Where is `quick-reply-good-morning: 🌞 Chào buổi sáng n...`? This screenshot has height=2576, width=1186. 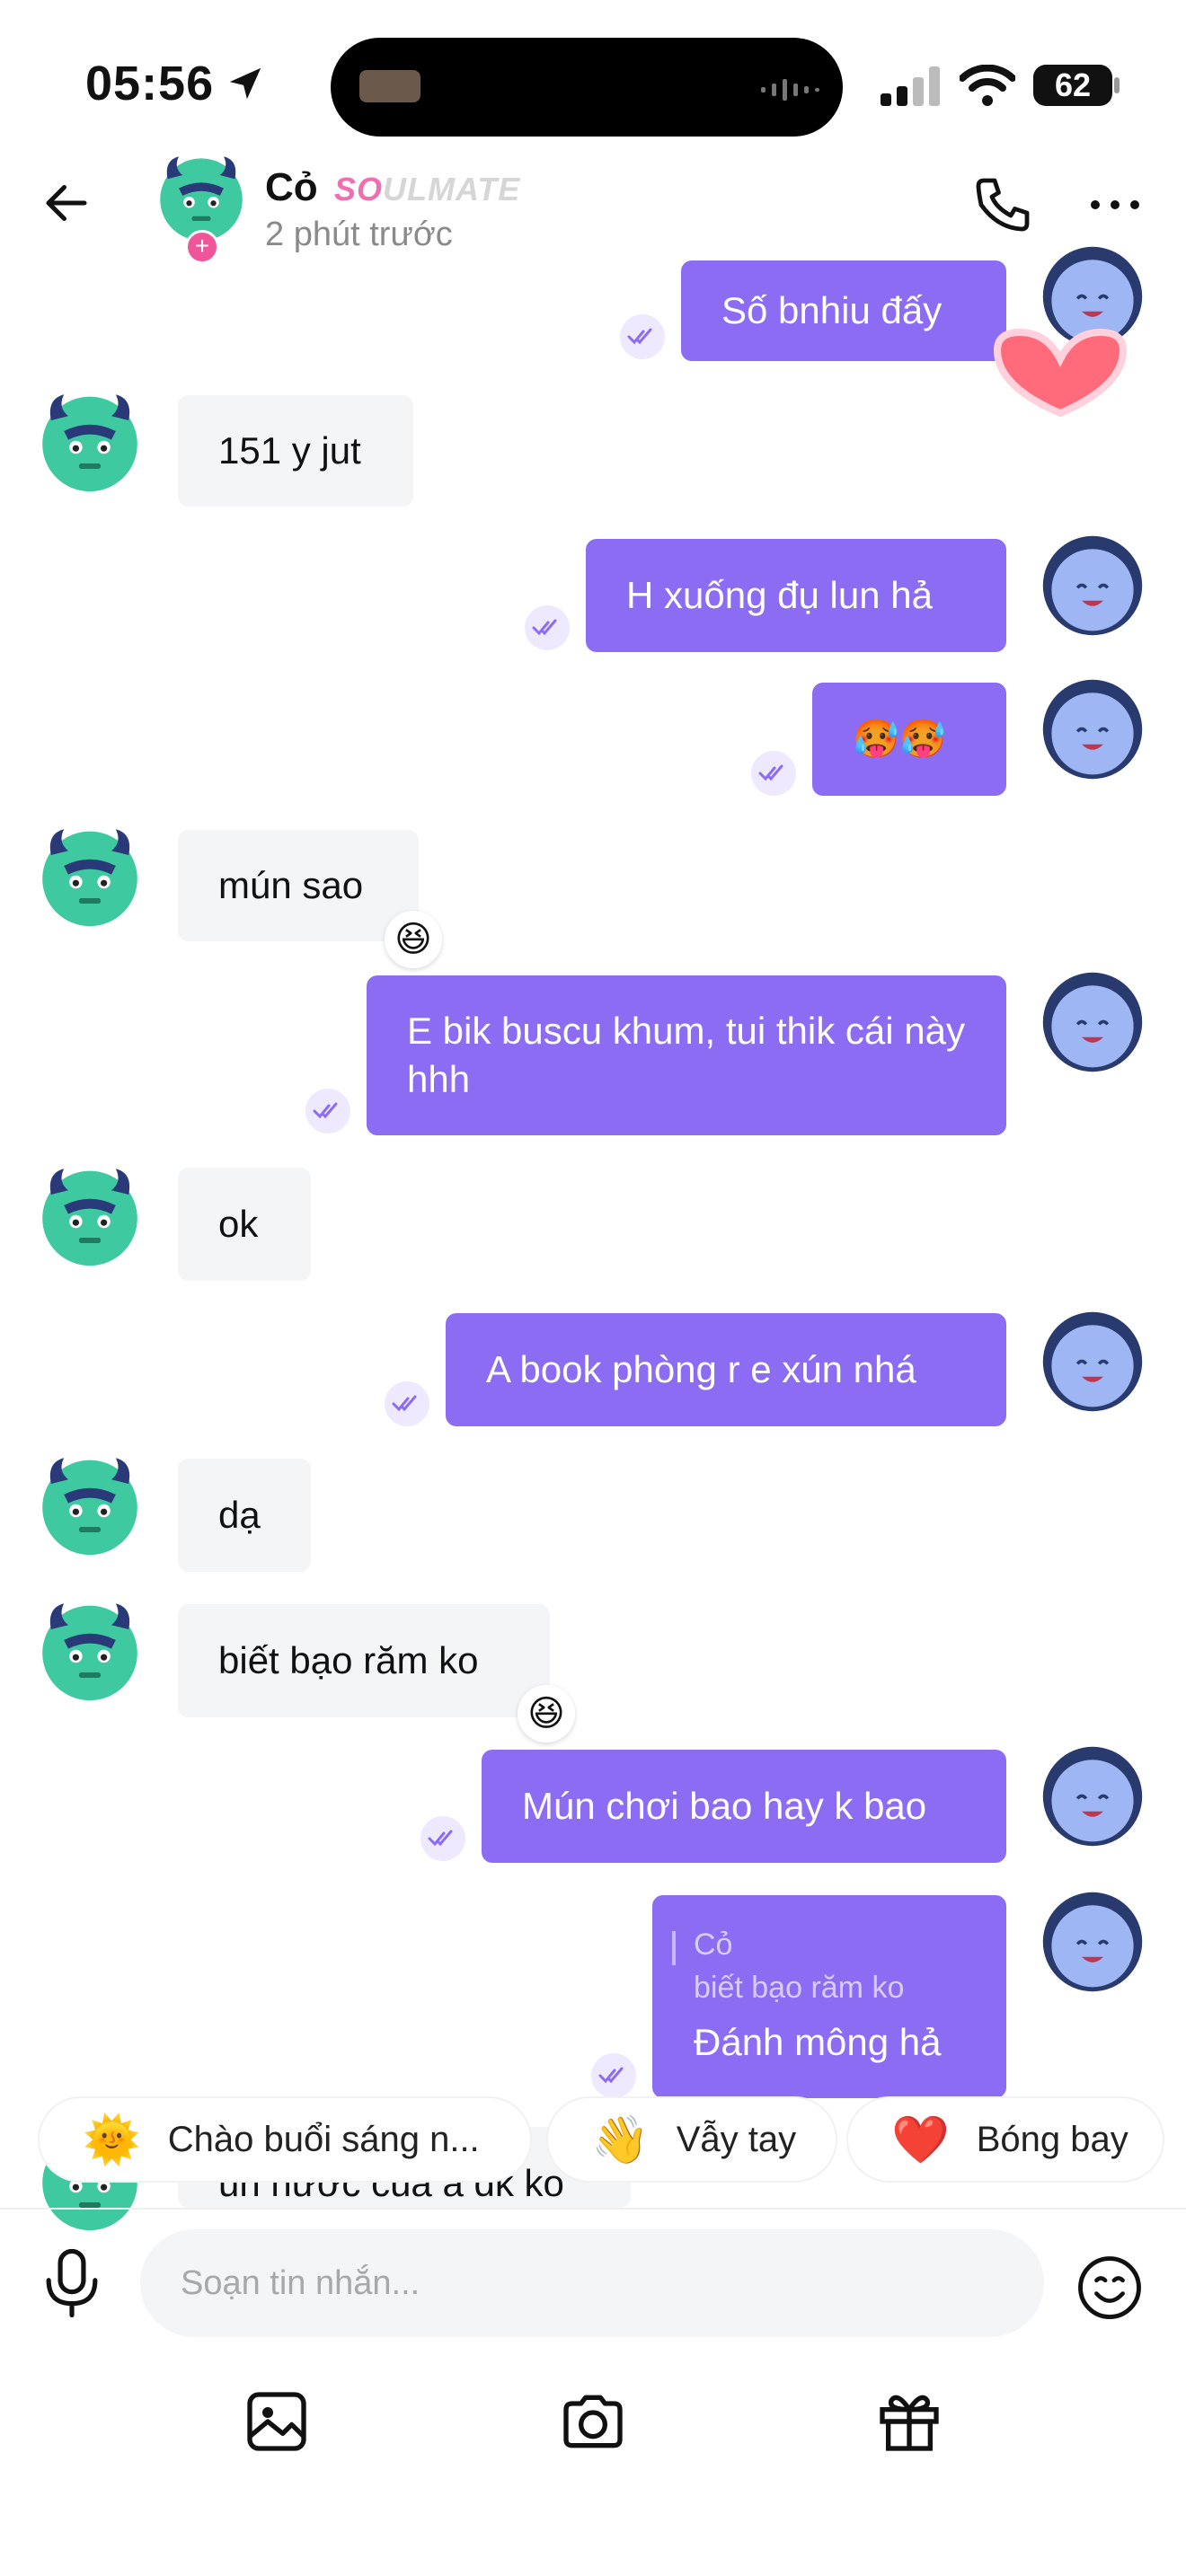 quick-reply-good-morning: 🌞 Chào buổi sáng n... is located at coordinates (285, 2139).